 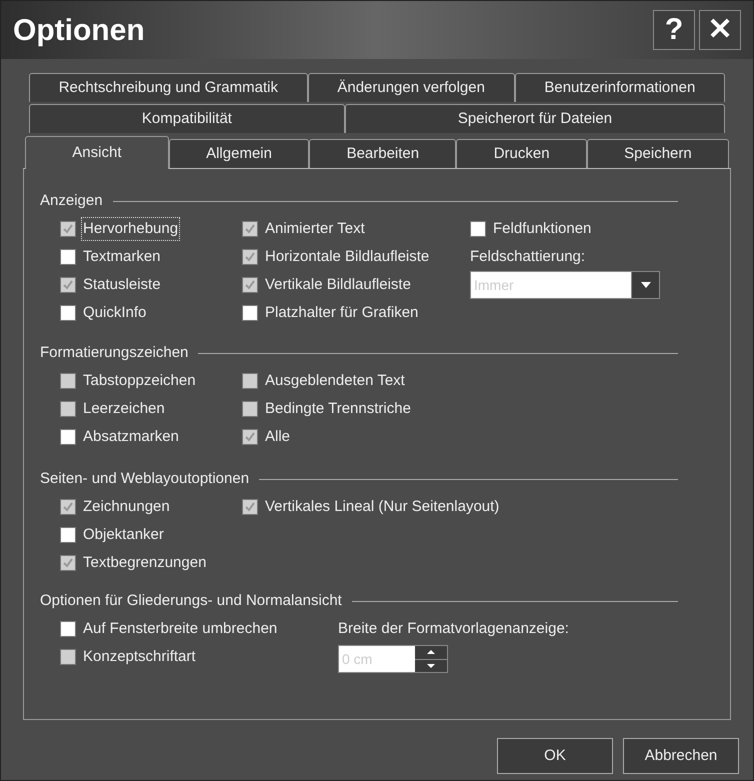 I want to click on checkbox-label: Vertikales Lineal (Nur Seitenlayout), so click(x=382, y=506).